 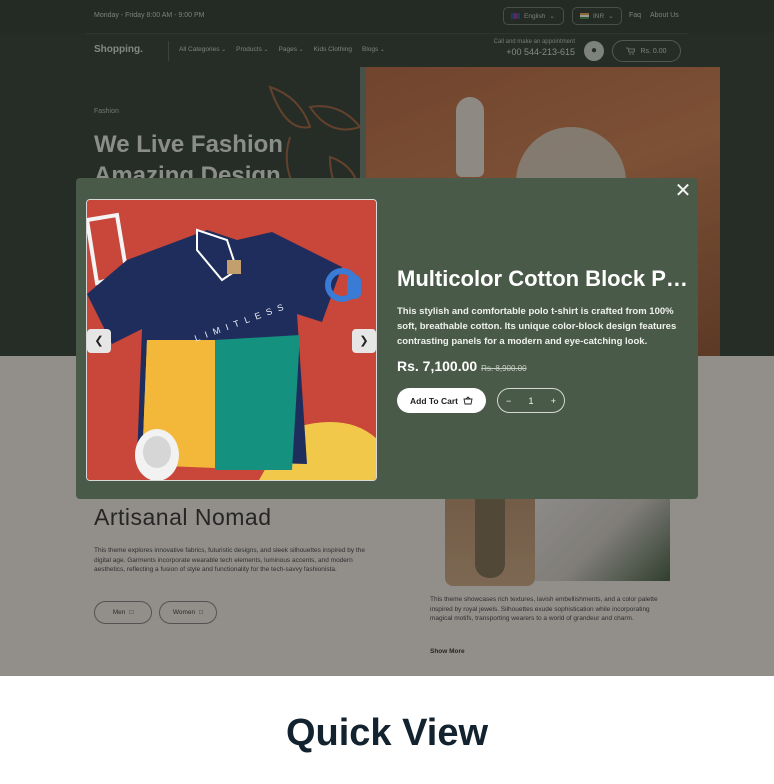 I want to click on product-title: Multicolor Cotton Block Polo T-Shirt, so click(x=543, y=278).